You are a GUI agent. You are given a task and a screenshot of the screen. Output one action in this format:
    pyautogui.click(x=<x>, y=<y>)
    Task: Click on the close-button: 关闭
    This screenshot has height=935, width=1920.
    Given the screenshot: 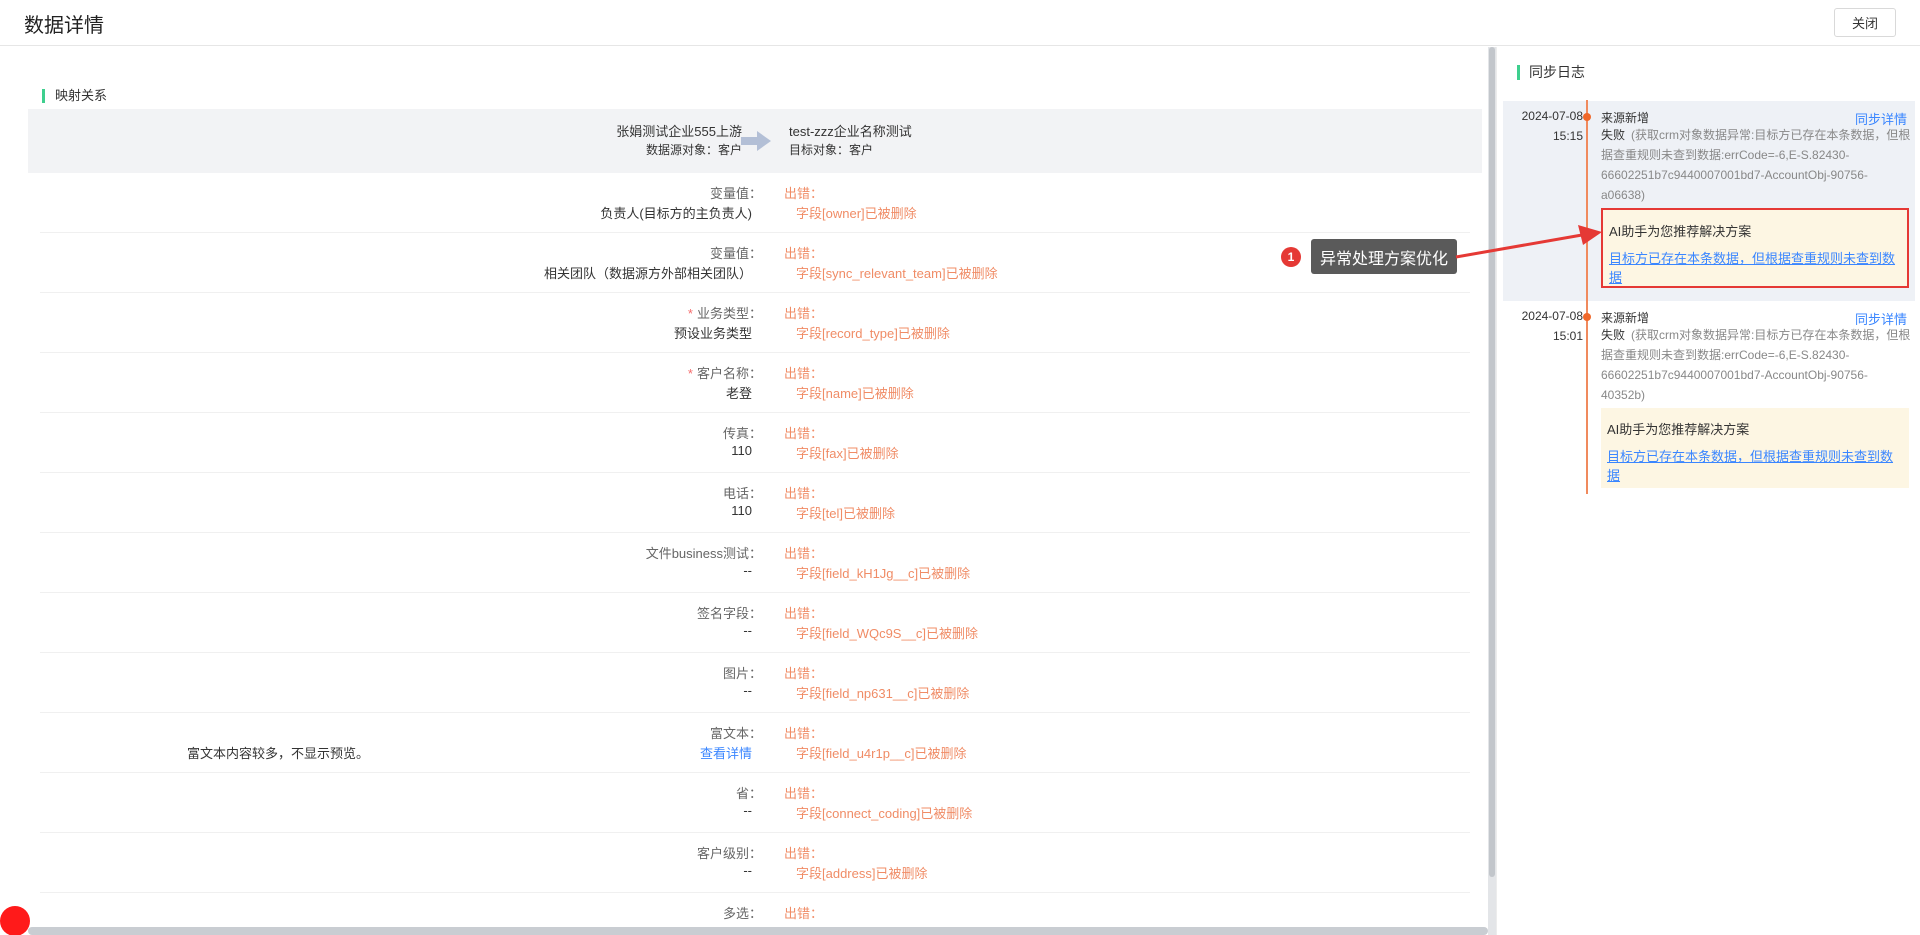 What is the action you would take?
    pyautogui.click(x=1865, y=22)
    